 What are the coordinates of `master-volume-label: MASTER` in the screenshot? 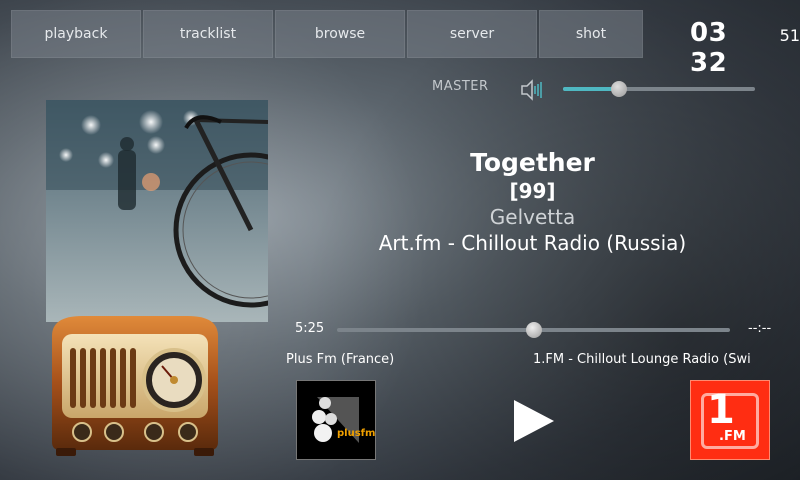 It's located at (460, 86).